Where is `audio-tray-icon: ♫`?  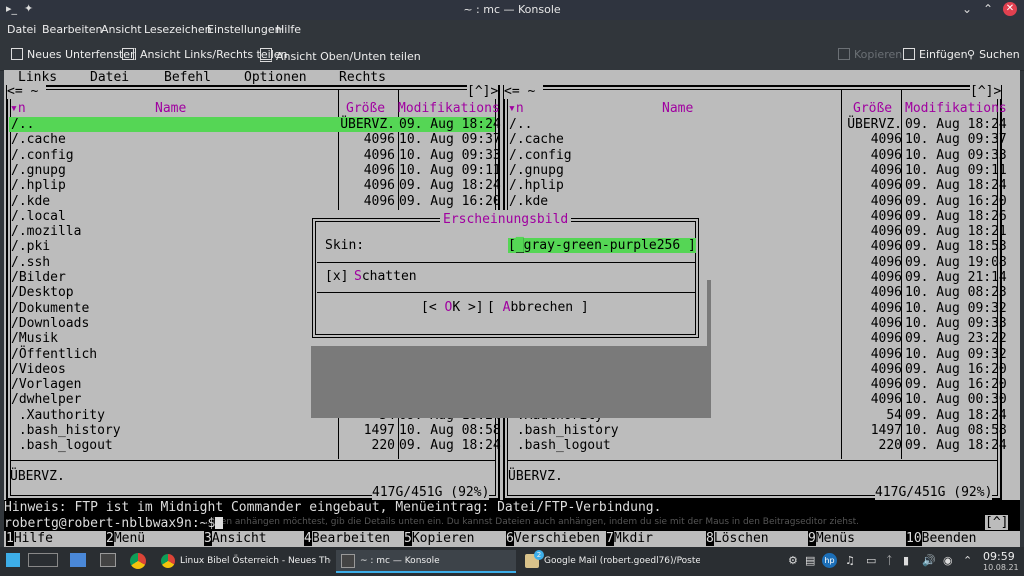
audio-tray-icon: ♫ is located at coordinates (850, 560).